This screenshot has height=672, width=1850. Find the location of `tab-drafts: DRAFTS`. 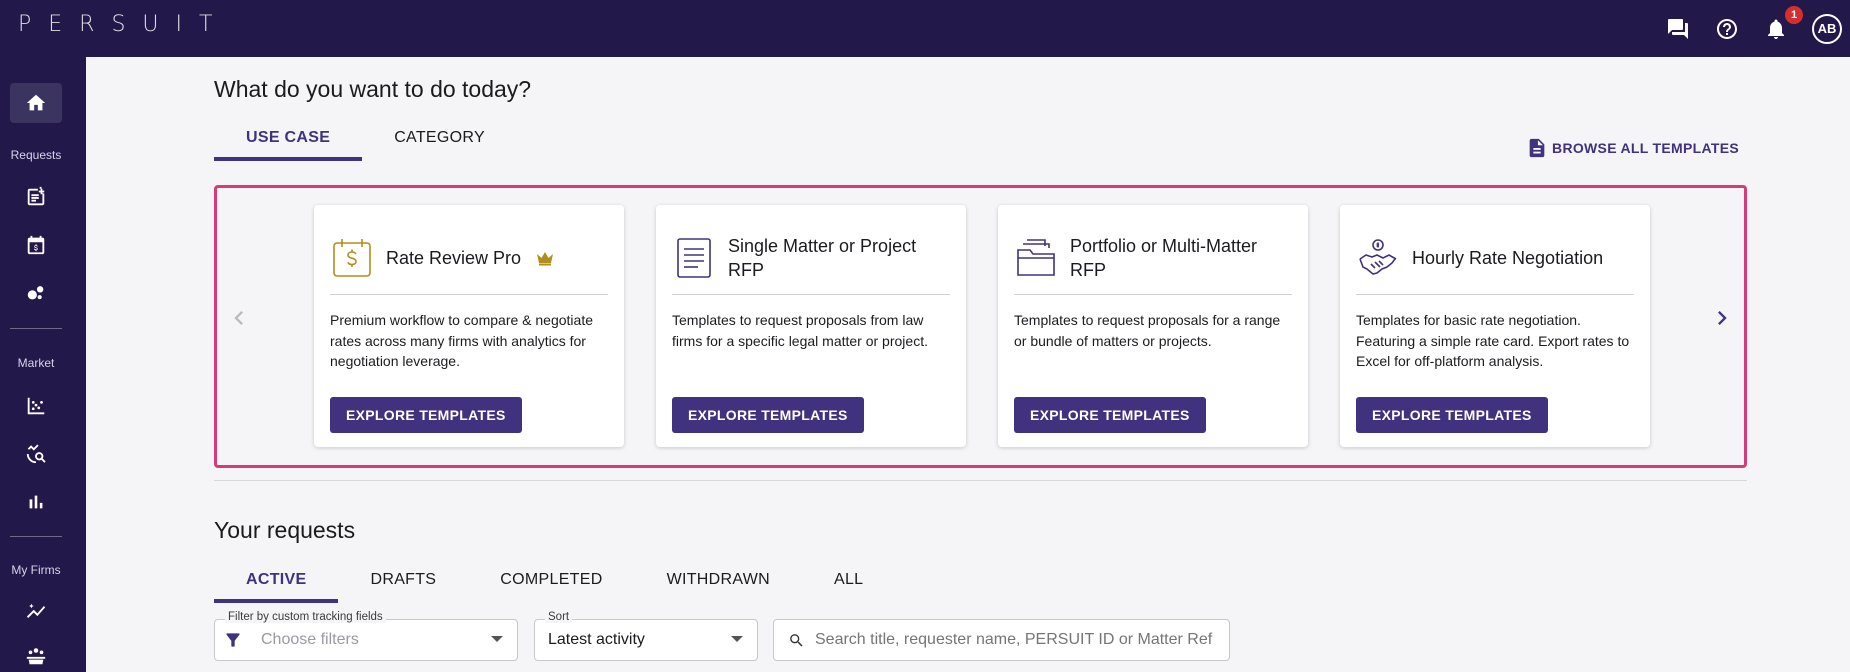

tab-drafts: DRAFTS is located at coordinates (403, 587).